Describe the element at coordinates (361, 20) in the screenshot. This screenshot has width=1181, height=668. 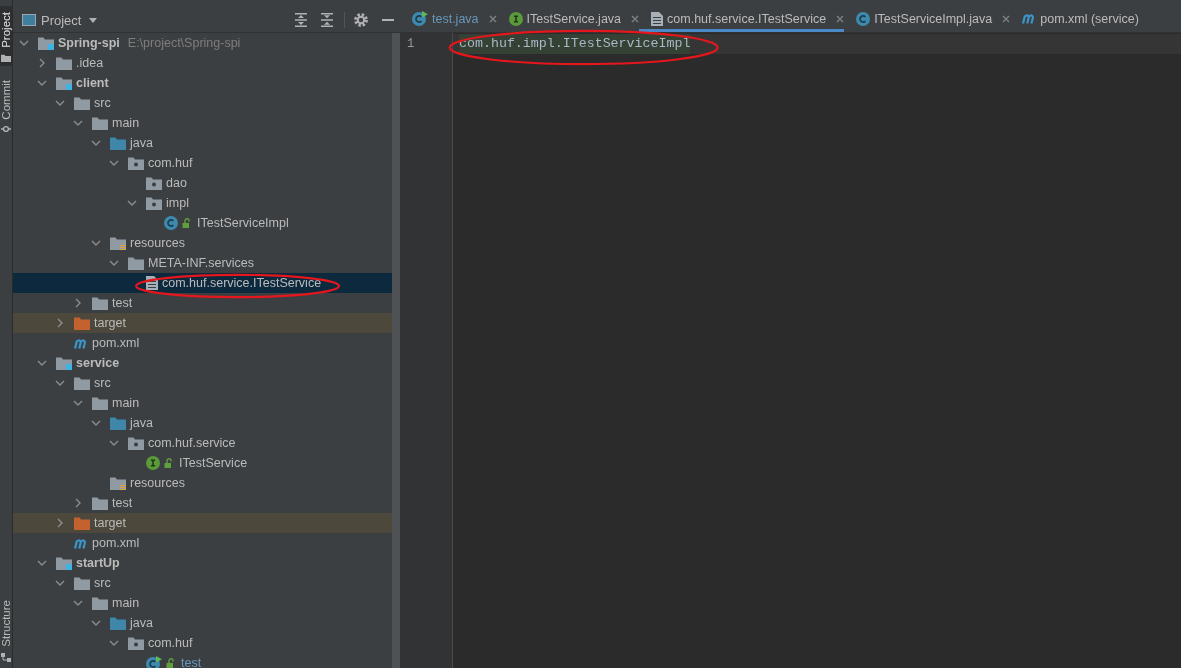
I see `settings-icon` at that location.